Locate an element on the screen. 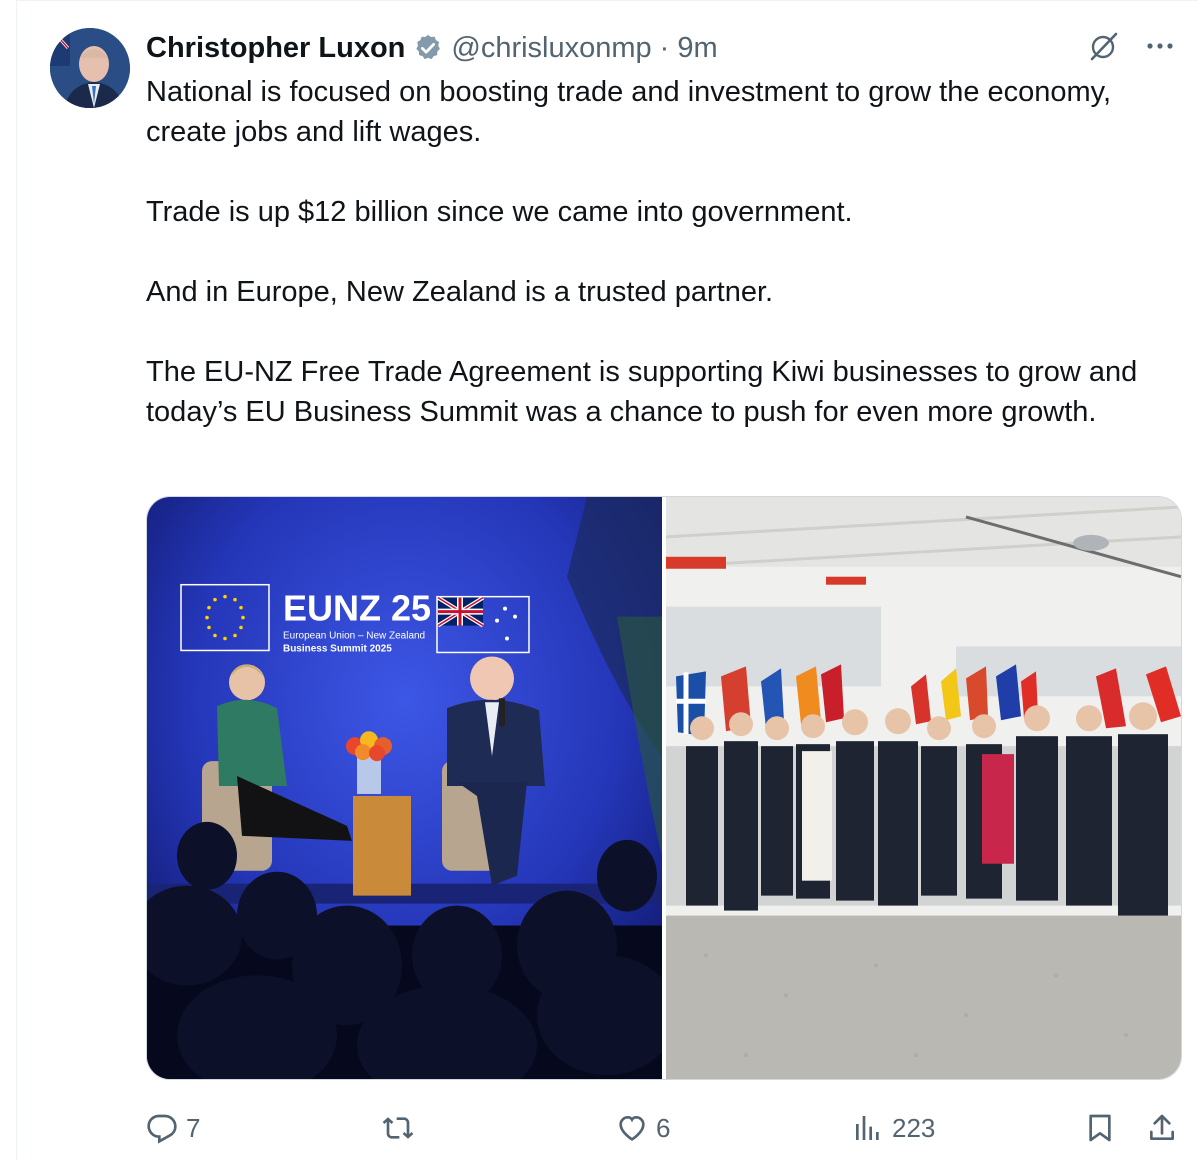 The height and width of the screenshot is (1160, 1198). reply-button: 7 is located at coordinates (173, 1128).